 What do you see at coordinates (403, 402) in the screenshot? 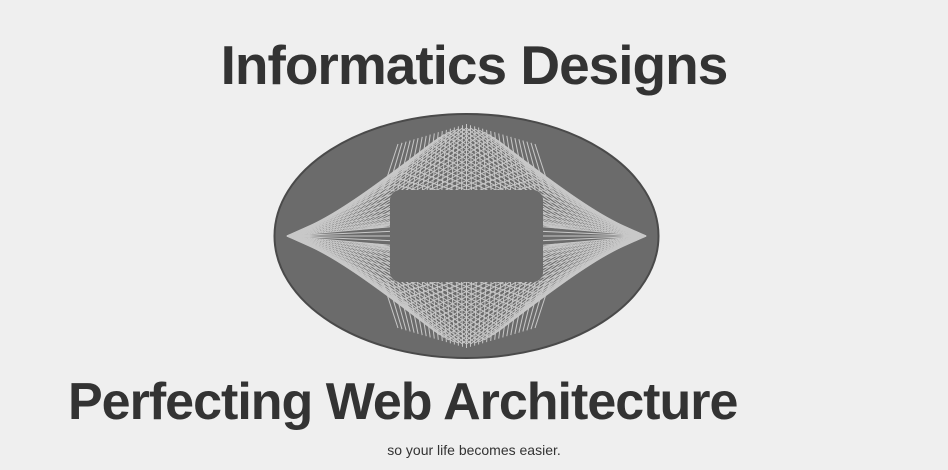
I see `headline: Perfecting Web Architecture` at bounding box center [403, 402].